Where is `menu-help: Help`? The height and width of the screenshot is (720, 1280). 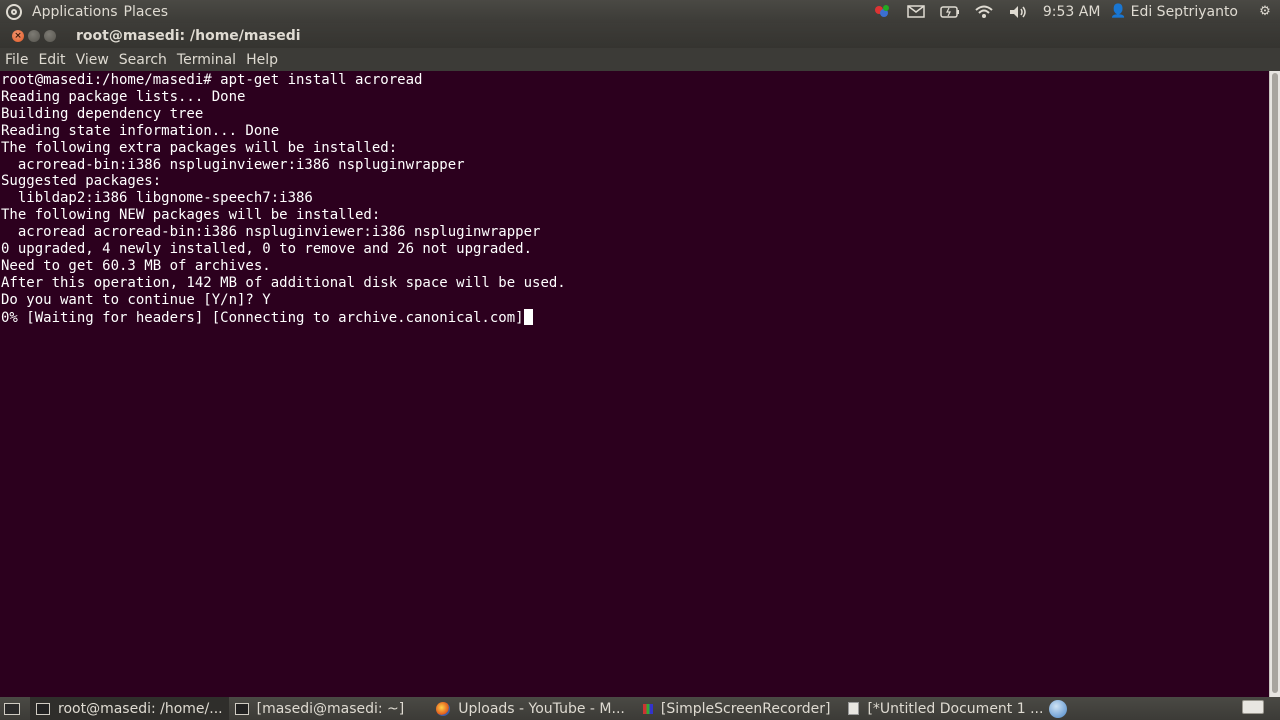
menu-help: Help is located at coordinates (262, 60).